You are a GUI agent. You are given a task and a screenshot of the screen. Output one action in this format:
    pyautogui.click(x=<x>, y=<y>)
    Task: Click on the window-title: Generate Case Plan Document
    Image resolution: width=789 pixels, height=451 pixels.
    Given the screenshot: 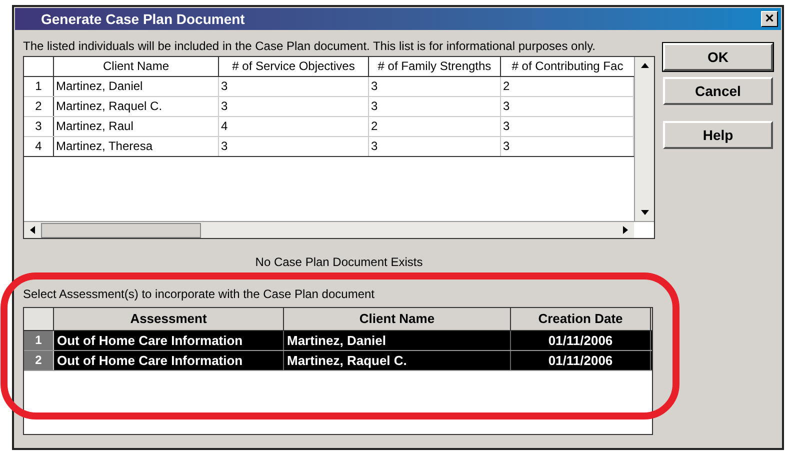 What is the action you would take?
    pyautogui.click(x=143, y=19)
    